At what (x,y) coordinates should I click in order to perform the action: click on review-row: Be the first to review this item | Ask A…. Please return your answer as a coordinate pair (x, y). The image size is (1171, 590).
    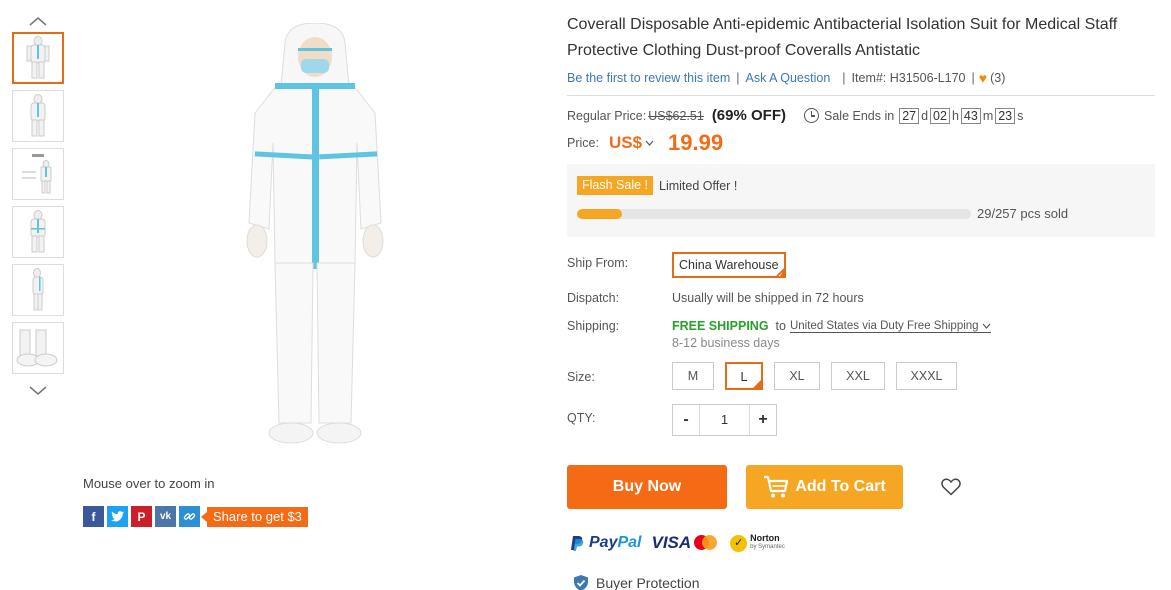
    Looking at the image, I should click on (861, 78).